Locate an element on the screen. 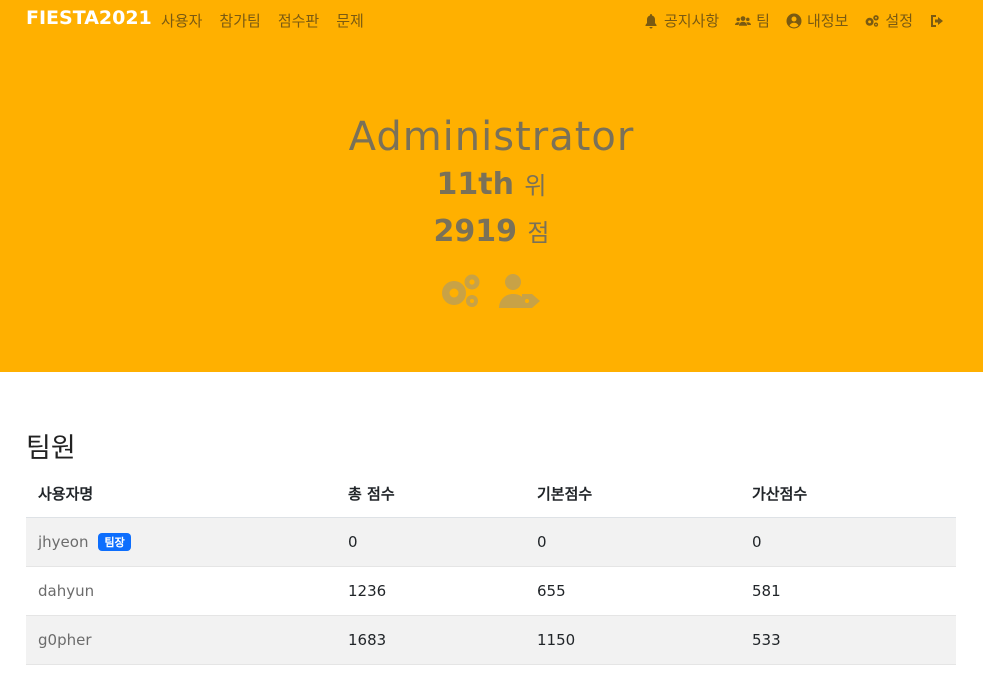  nav-scoreboard: 점수판 is located at coordinates (298, 20).